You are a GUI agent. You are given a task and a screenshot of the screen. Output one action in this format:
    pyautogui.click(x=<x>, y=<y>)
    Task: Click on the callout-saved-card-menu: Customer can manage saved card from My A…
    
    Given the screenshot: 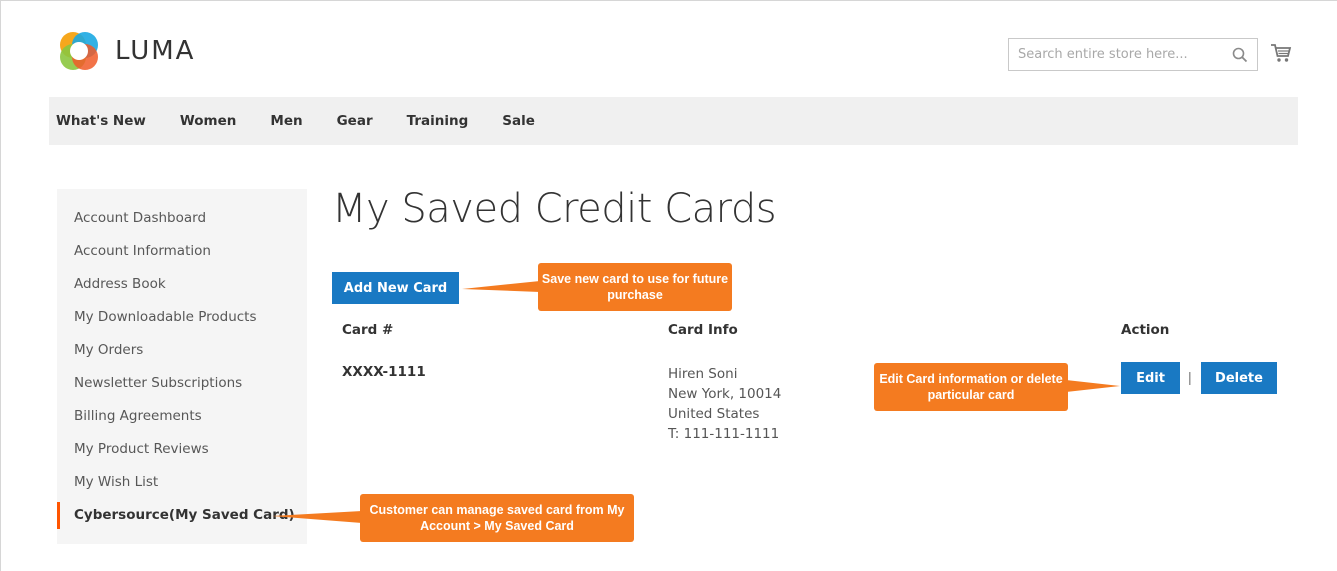 What is the action you would take?
    pyautogui.click(x=497, y=518)
    